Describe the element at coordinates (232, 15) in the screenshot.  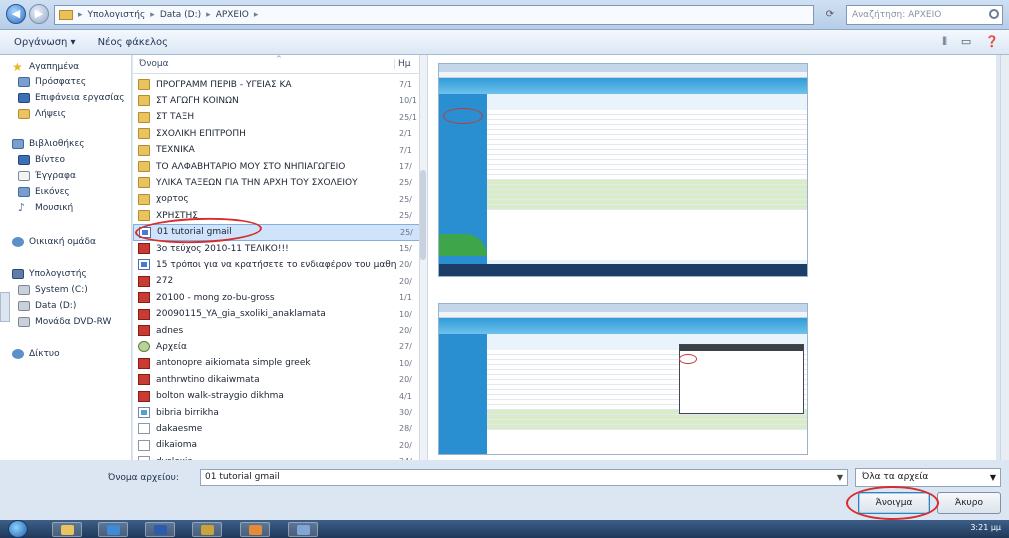
I see `breadcrumb-archive: ΑΡΧΕΙΟ` at that location.